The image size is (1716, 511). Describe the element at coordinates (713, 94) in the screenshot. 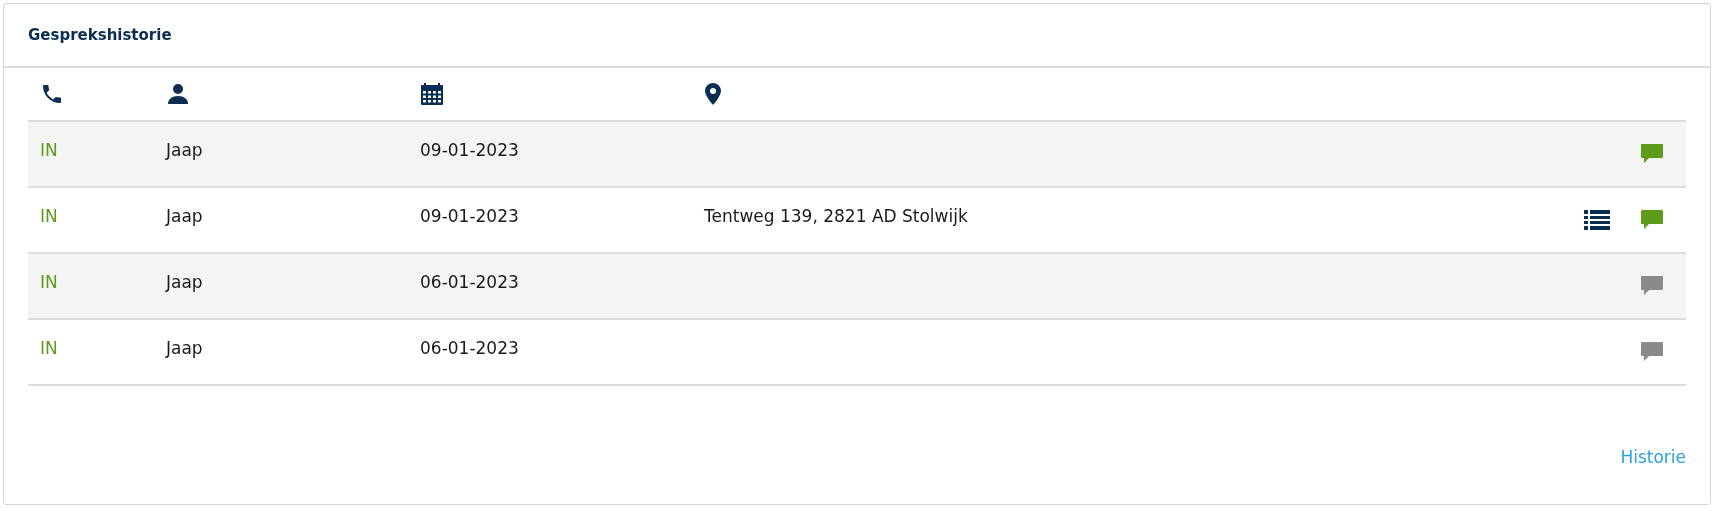

I see `location-pin-icon` at that location.